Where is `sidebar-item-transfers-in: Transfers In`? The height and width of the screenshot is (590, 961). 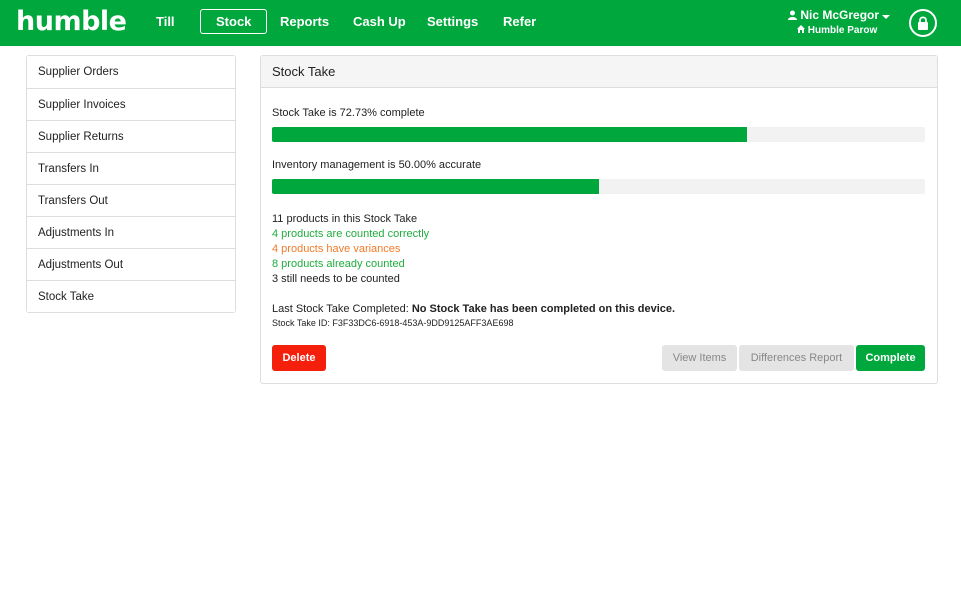
sidebar-item-transfers-in: Transfers In is located at coordinates (131, 168).